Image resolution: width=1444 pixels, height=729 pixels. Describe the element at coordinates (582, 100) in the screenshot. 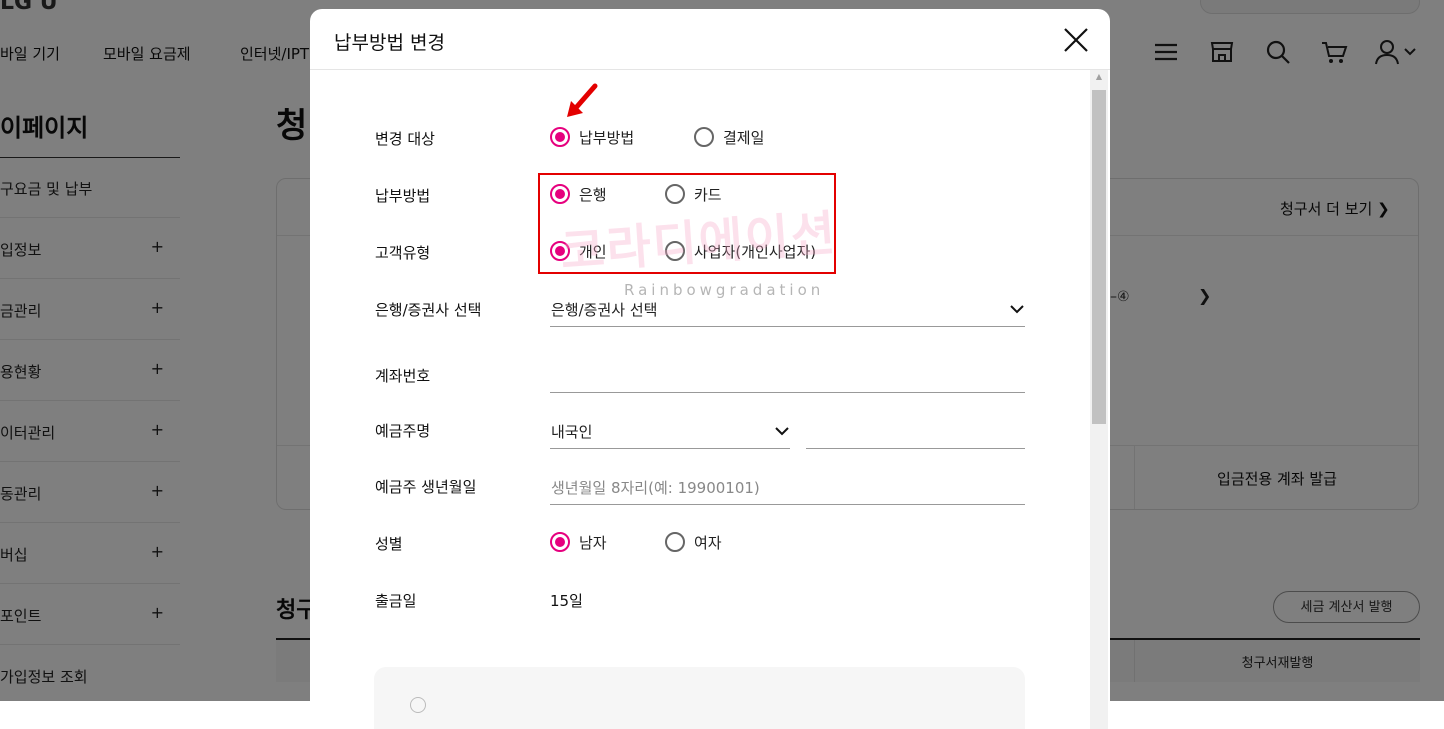

I see `arrow-annotation-icon` at that location.